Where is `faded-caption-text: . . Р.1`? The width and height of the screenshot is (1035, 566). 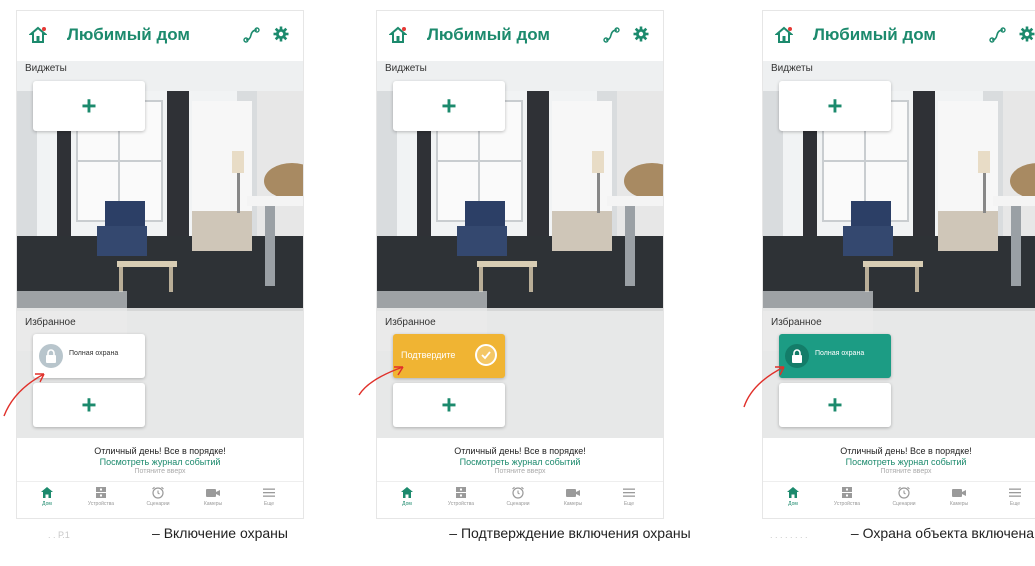 faded-caption-text: . . Р.1 is located at coordinates (59, 535).